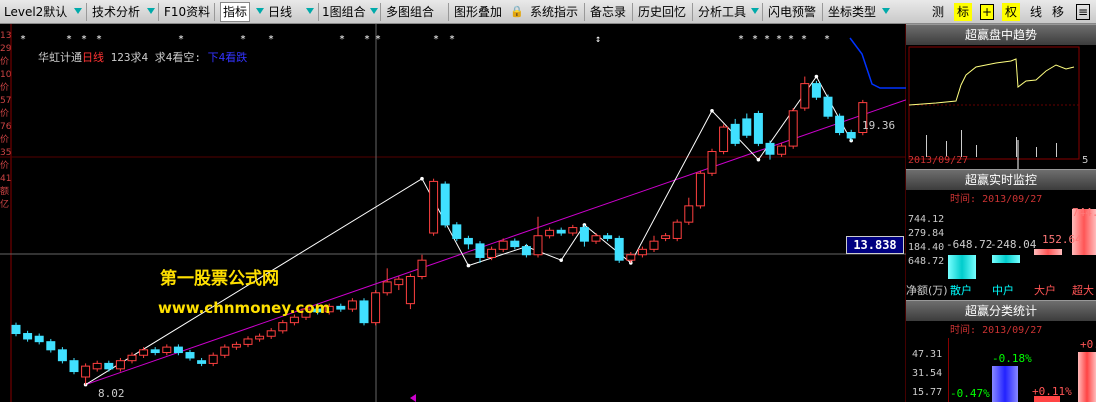 This screenshot has height=402, width=1096. Describe the element at coordinates (970, 393) in the screenshot. I see `stats-val-retail: -0.47%` at that location.